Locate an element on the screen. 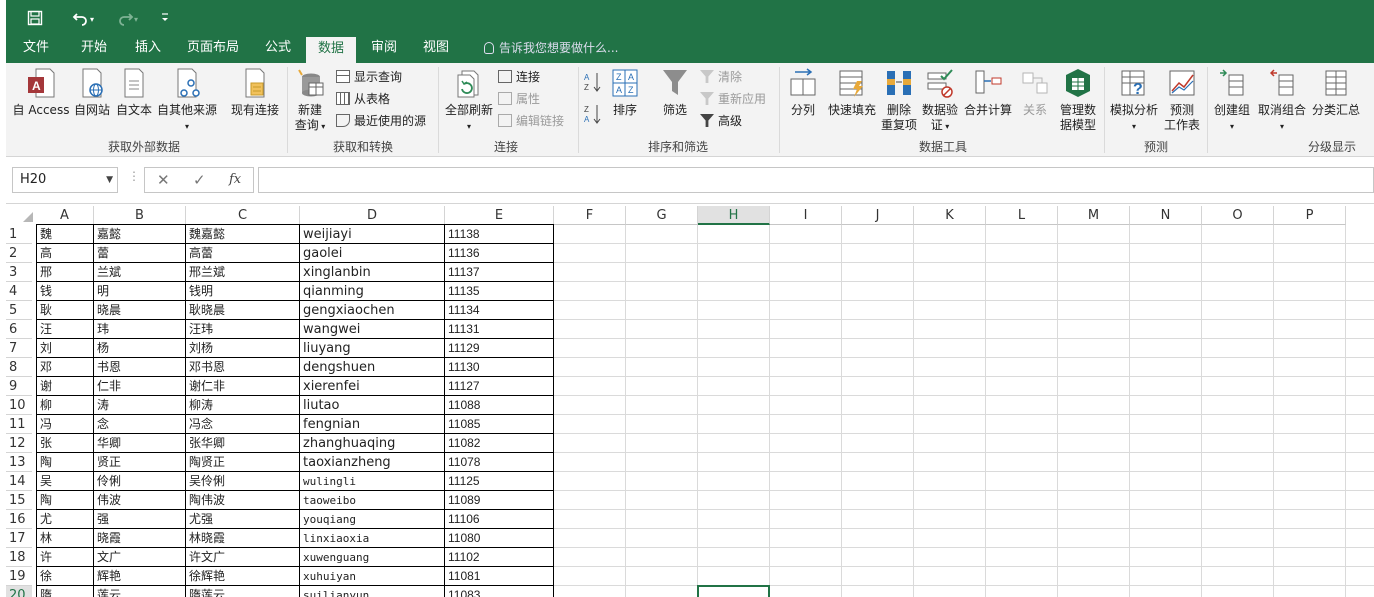 This screenshot has height=597, width=1374. sort-button: ZAAZ 排序 is located at coordinates (625, 92).